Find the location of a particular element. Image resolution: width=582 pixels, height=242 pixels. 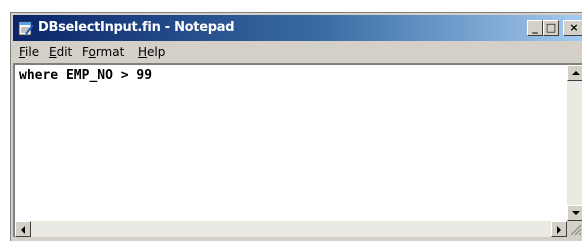

menu-file: File is located at coordinates (29, 52).